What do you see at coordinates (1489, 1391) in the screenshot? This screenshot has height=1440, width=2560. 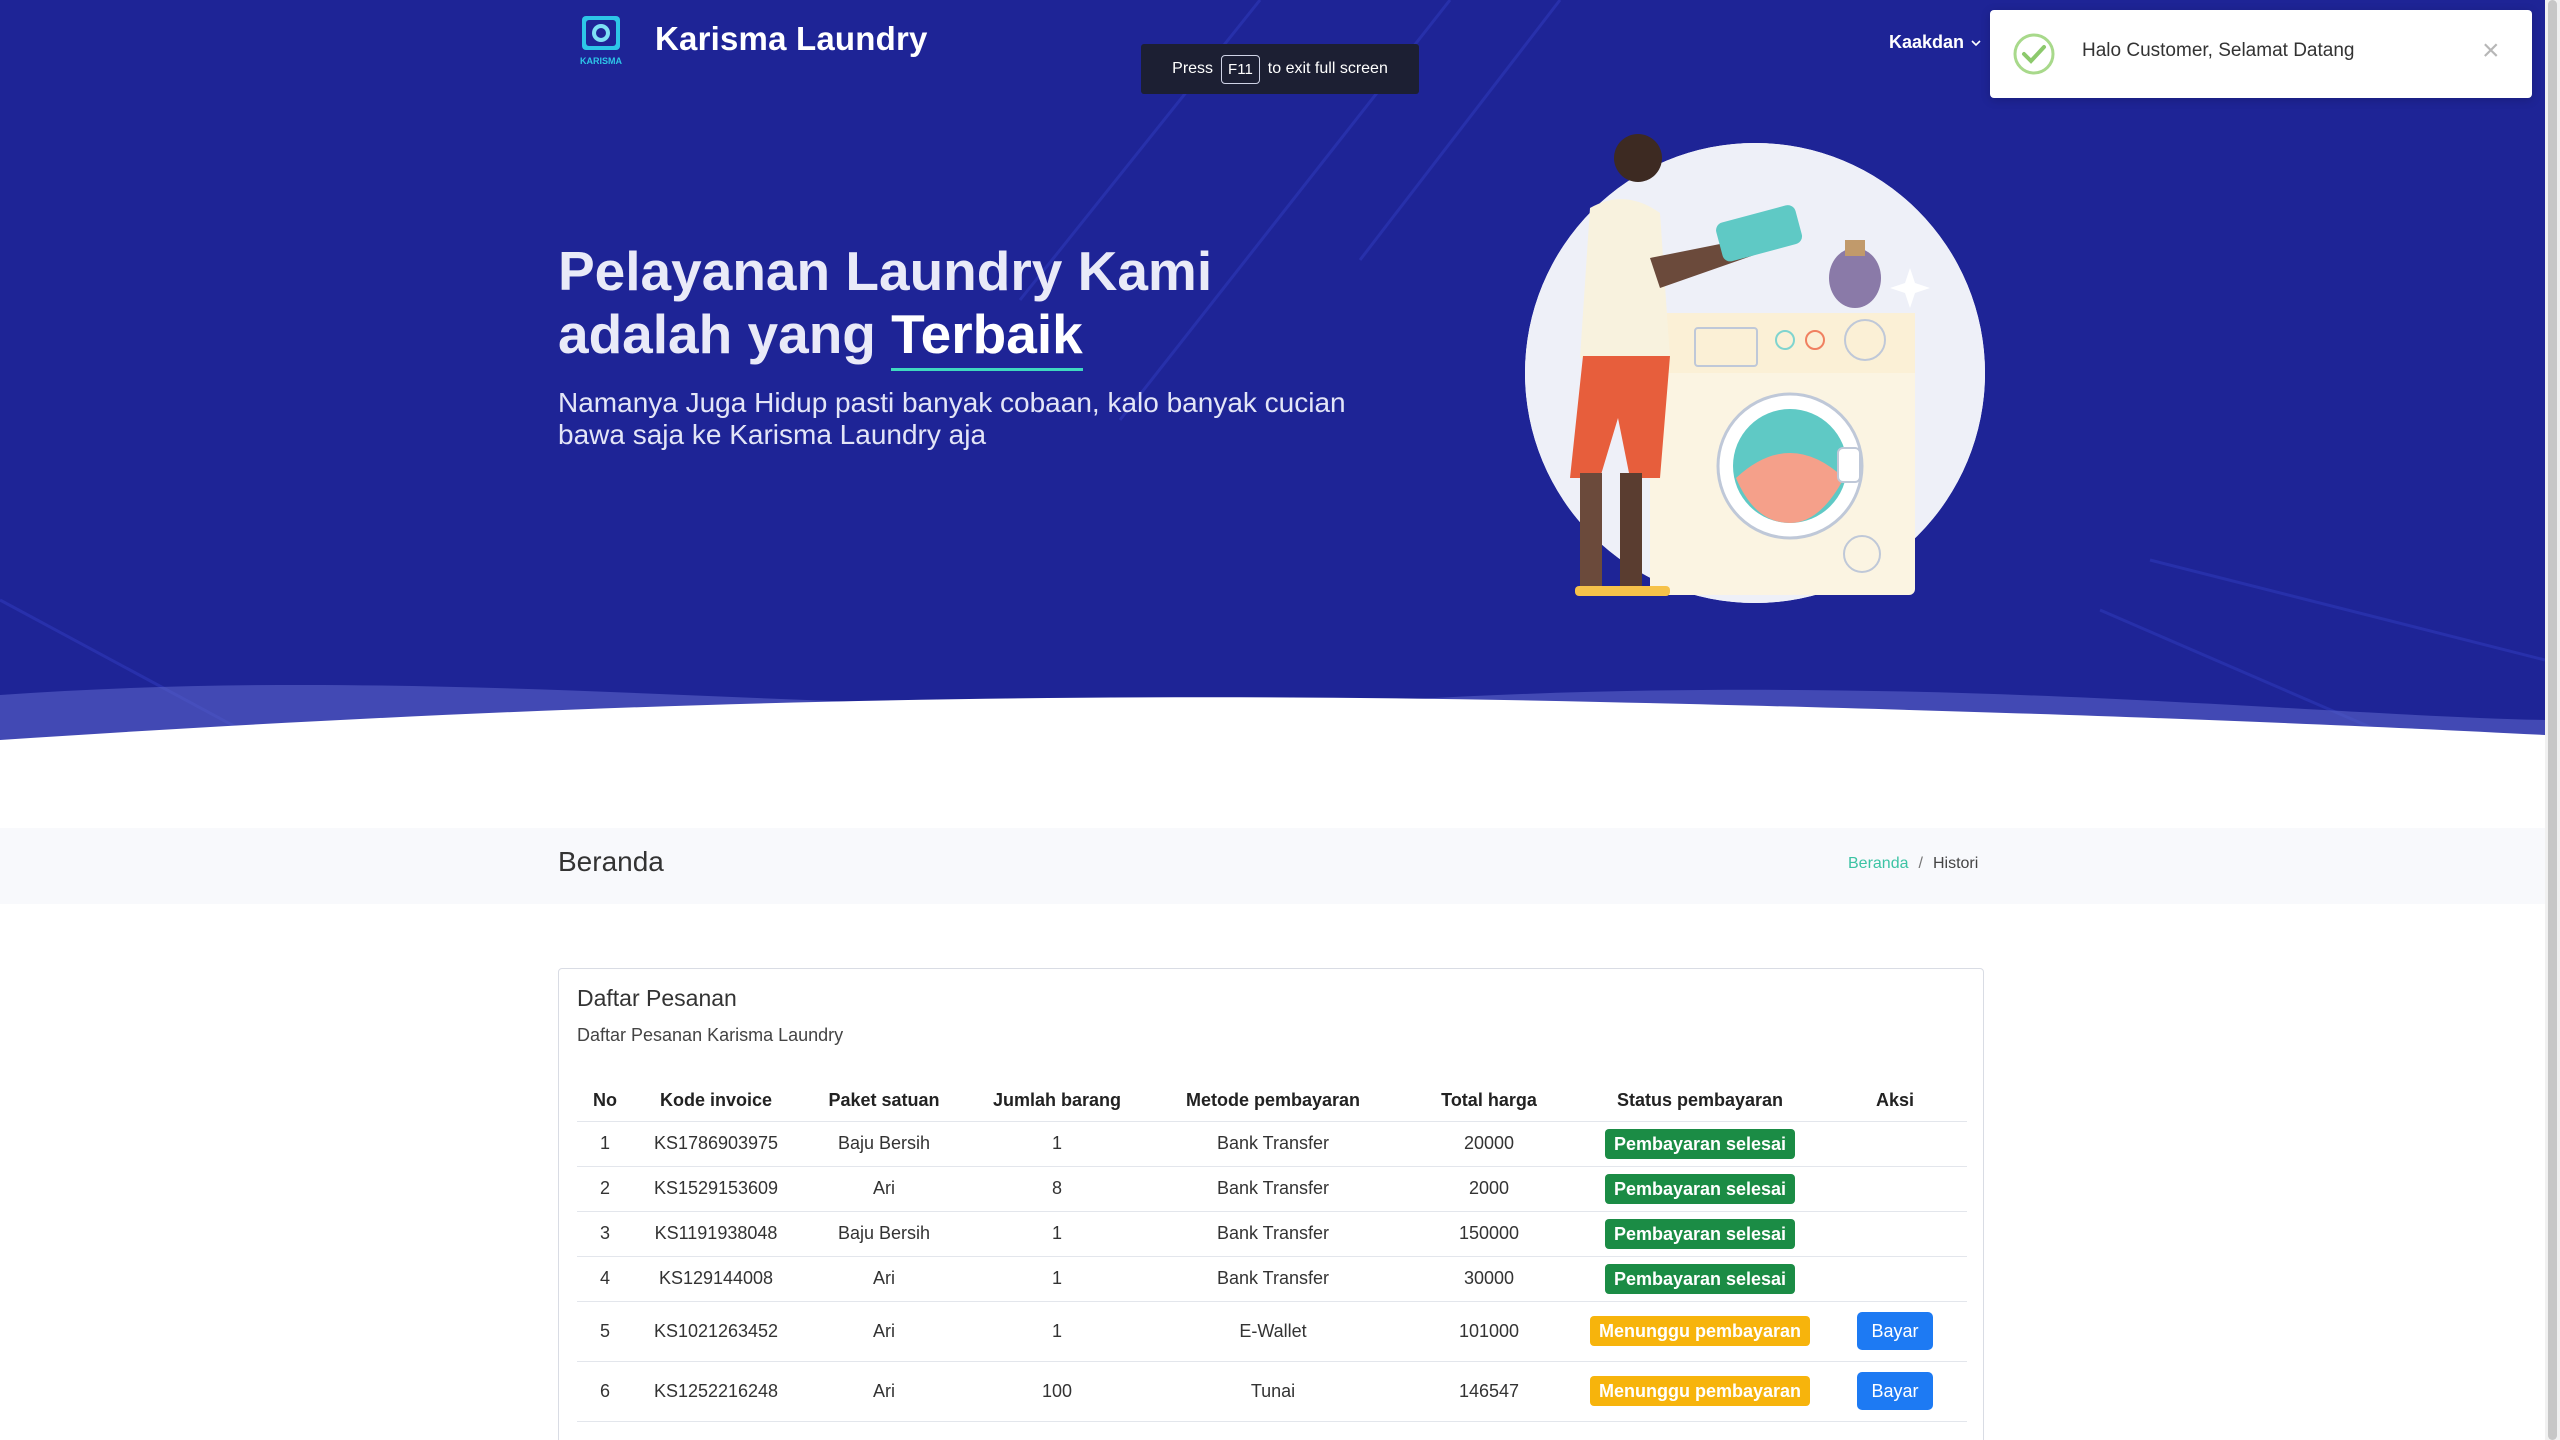 I see `cell-total: 146547` at bounding box center [1489, 1391].